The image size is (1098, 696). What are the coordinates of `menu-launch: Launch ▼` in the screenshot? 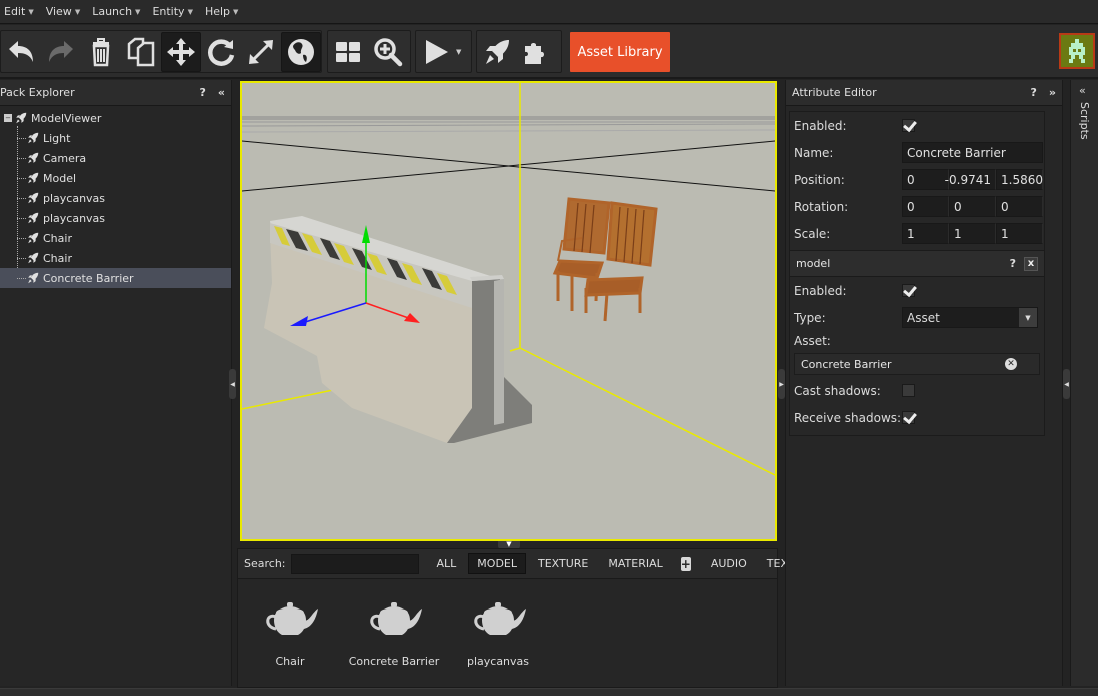 It's located at (118, 11).